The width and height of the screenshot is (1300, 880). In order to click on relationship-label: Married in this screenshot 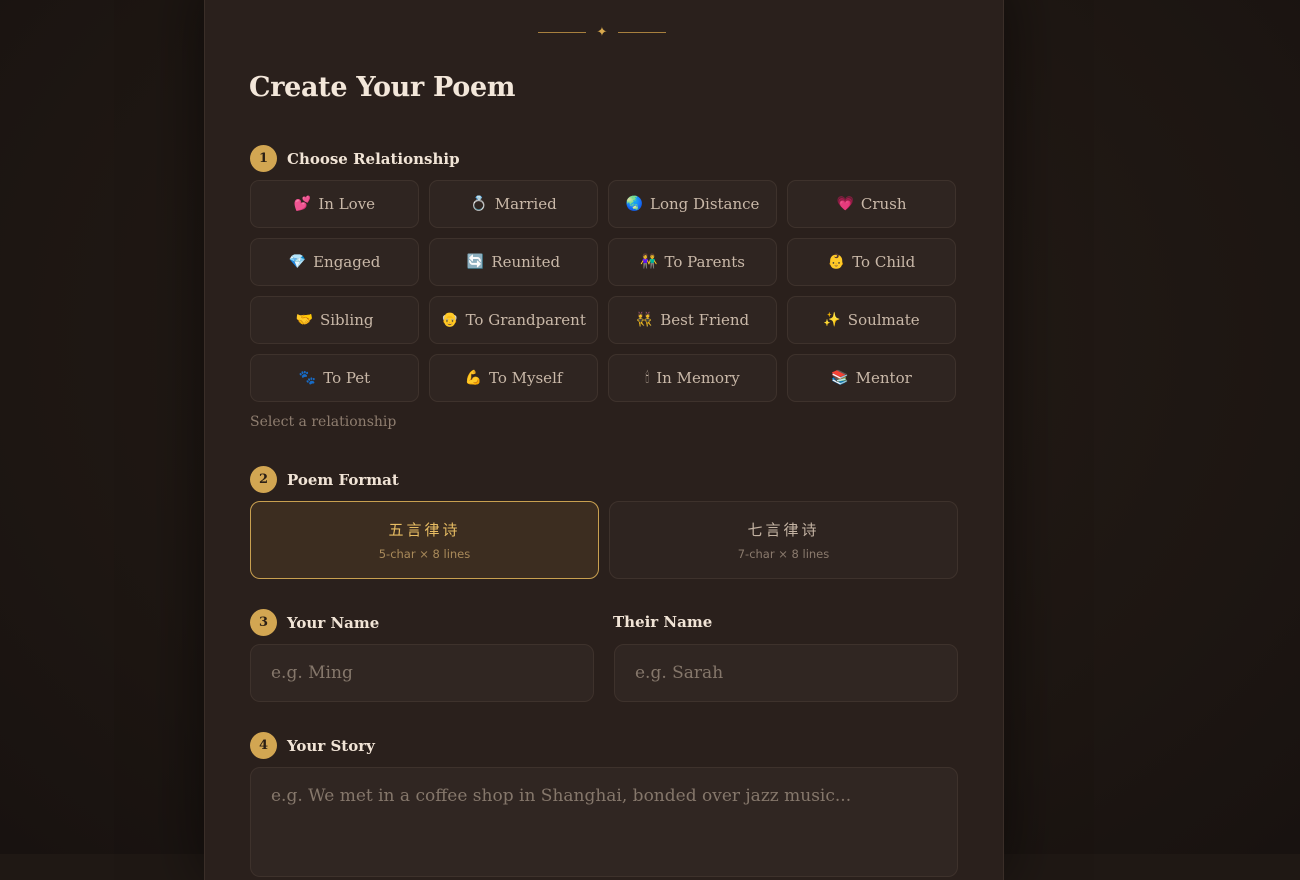, I will do `click(525, 204)`.